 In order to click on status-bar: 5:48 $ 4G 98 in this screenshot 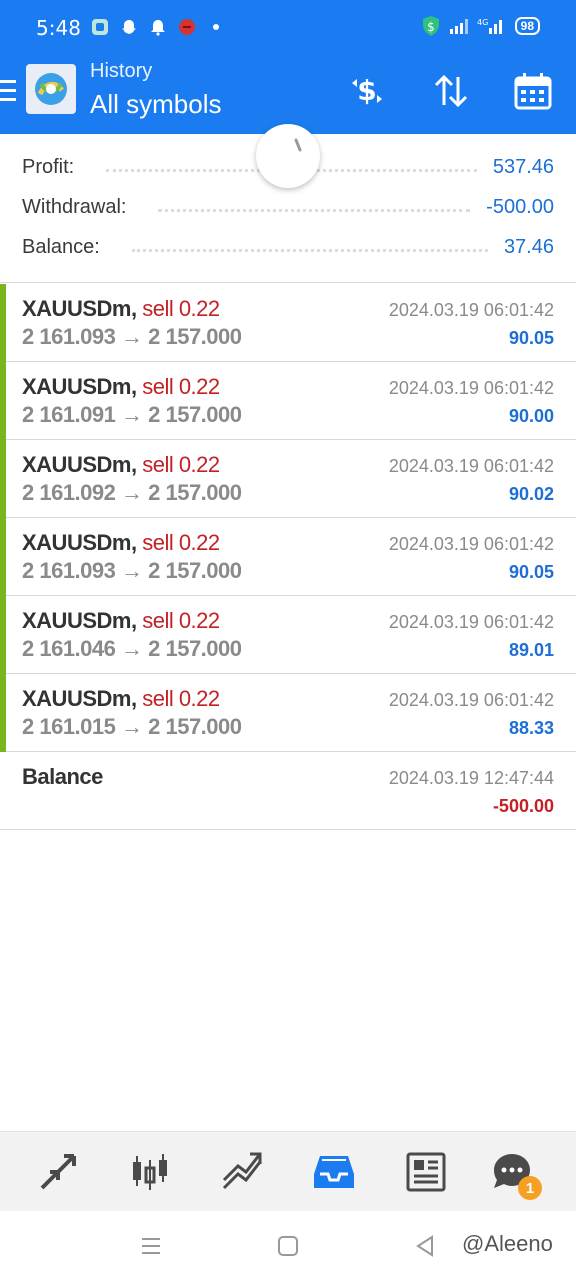, I will do `click(288, 28)`.